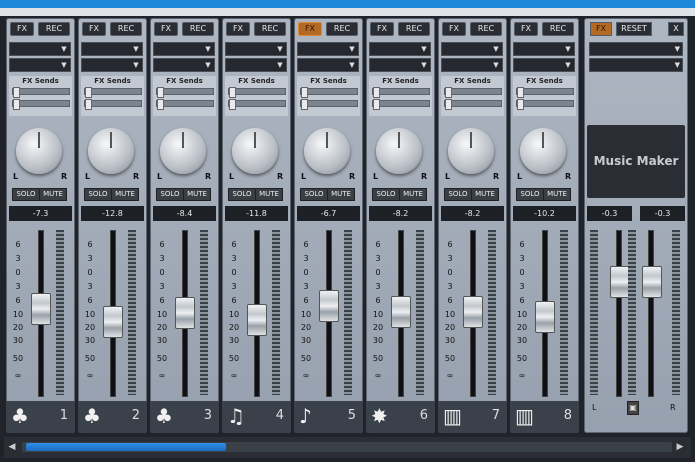 The width and height of the screenshot is (695, 462). Describe the element at coordinates (256, 417) in the screenshot. I see `channel-footer: ♫ 4` at that location.